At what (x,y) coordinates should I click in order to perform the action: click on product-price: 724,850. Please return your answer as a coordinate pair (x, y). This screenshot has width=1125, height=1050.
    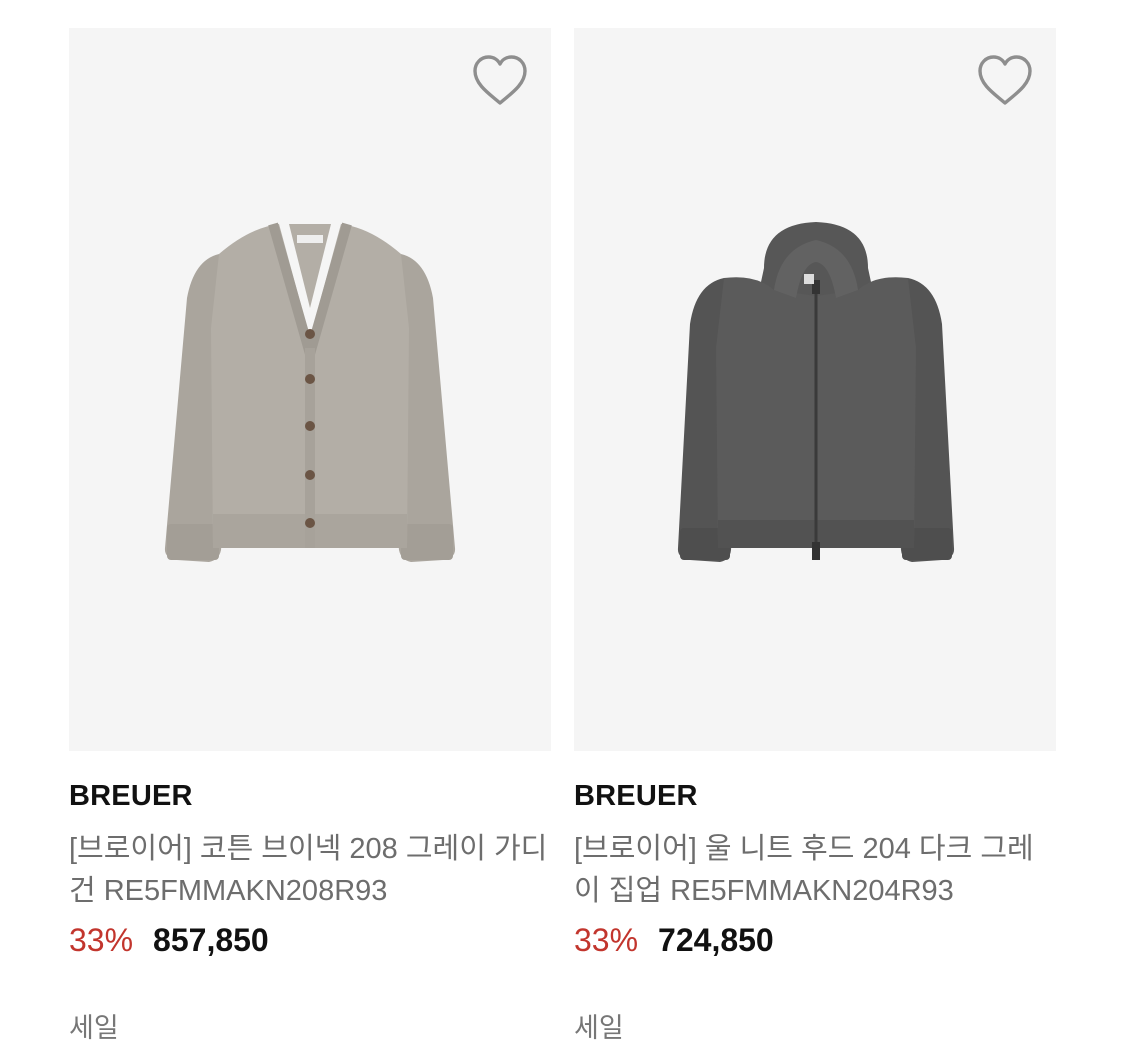
    Looking at the image, I should click on (716, 940).